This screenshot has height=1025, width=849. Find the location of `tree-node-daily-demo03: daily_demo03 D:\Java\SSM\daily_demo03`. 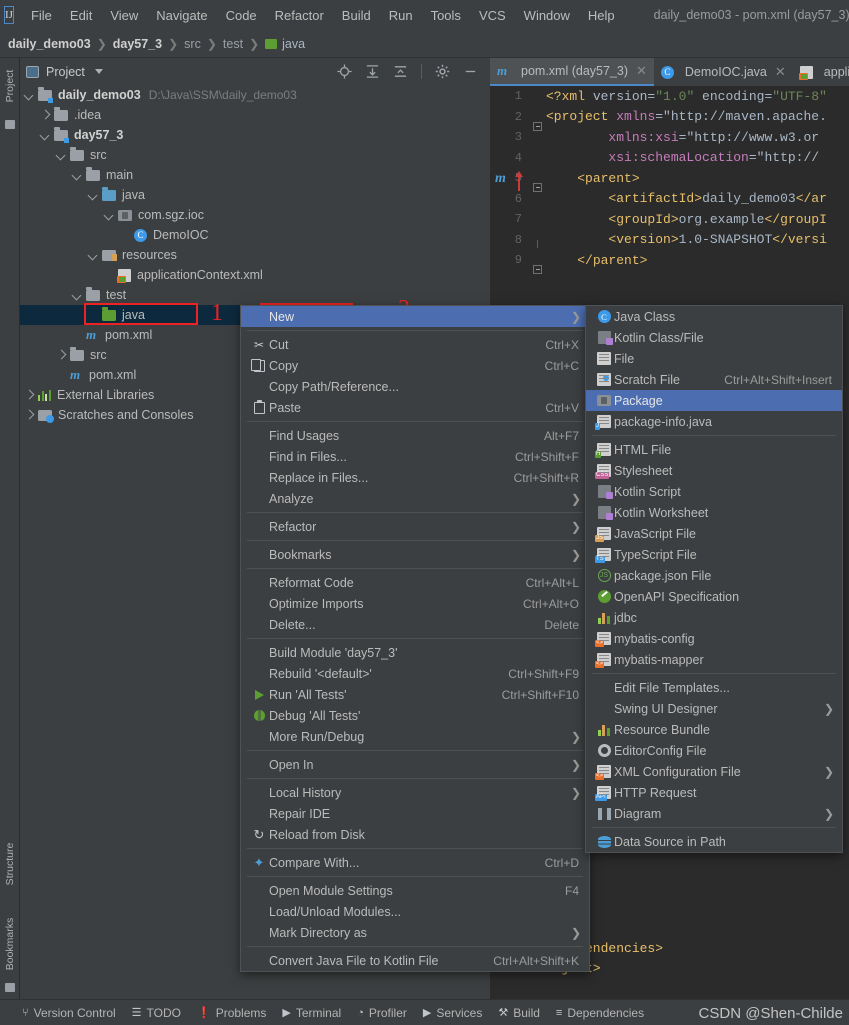

tree-node-daily-demo03: daily_demo03 D:\Java\SSM\daily_demo03 is located at coordinates (255, 95).